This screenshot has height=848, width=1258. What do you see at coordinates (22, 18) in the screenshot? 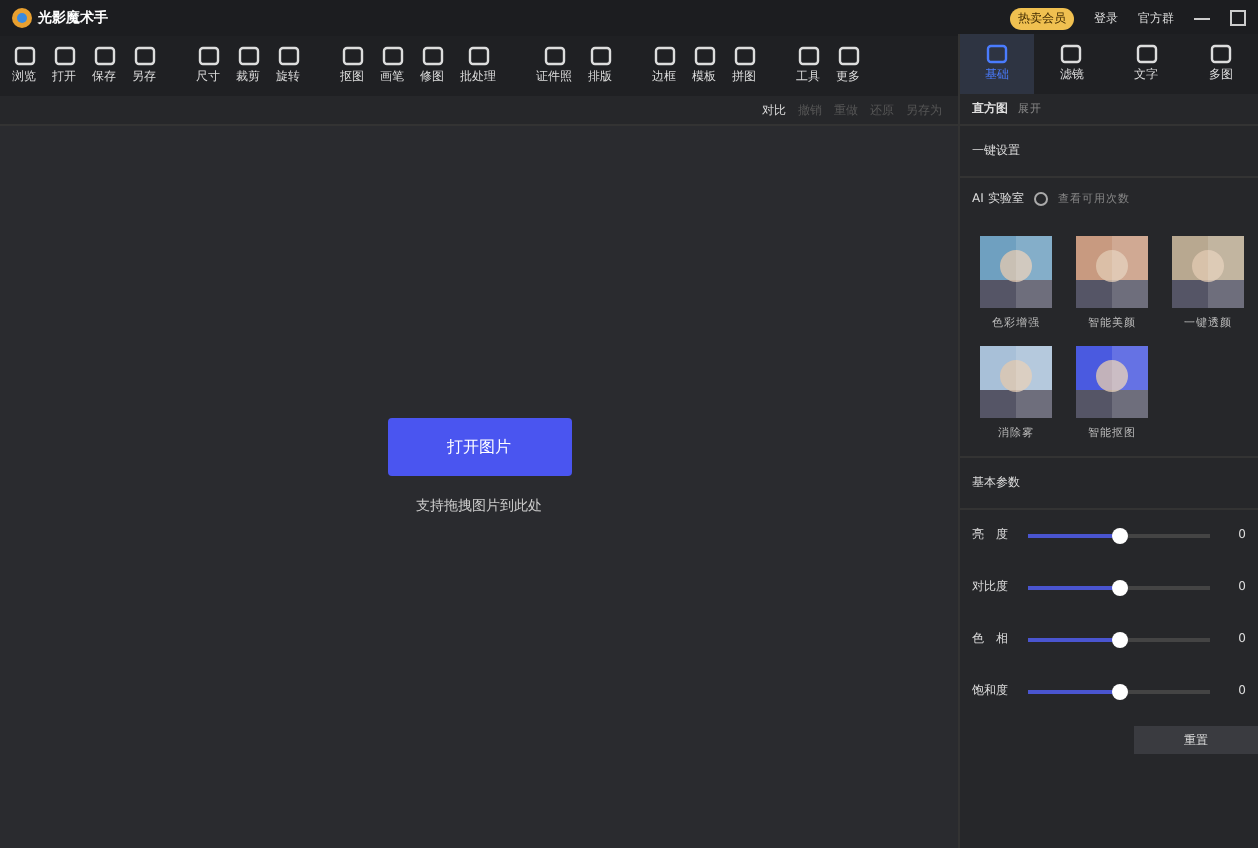
I see `logo-icon` at bounding box center [22, 18].